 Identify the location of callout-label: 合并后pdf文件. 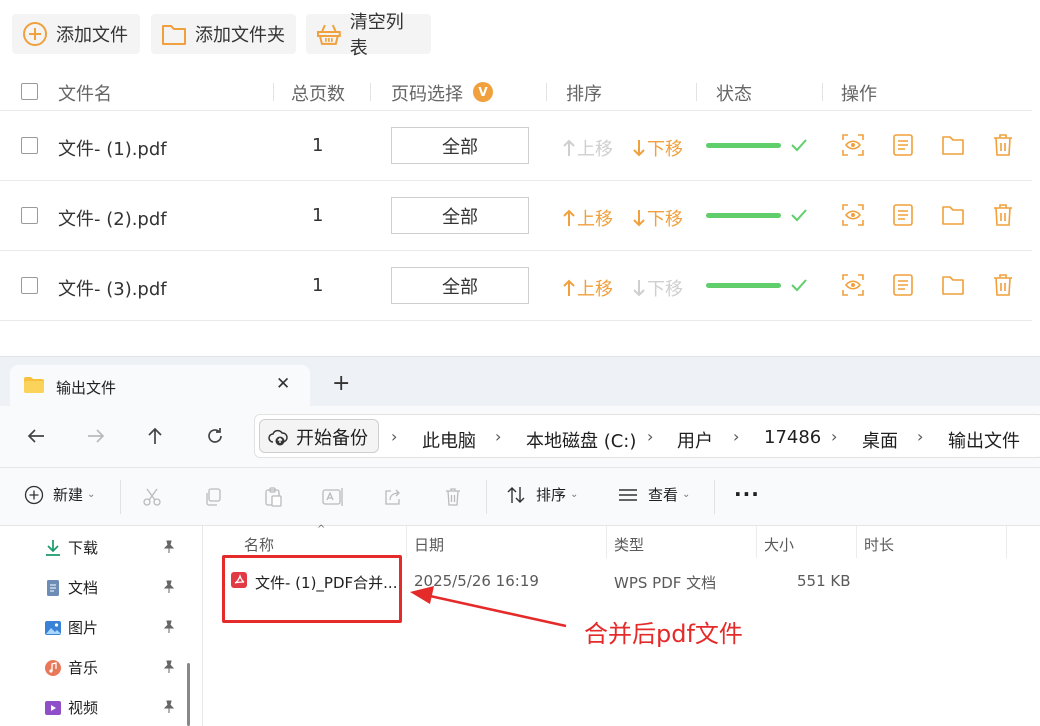
(663, 634).